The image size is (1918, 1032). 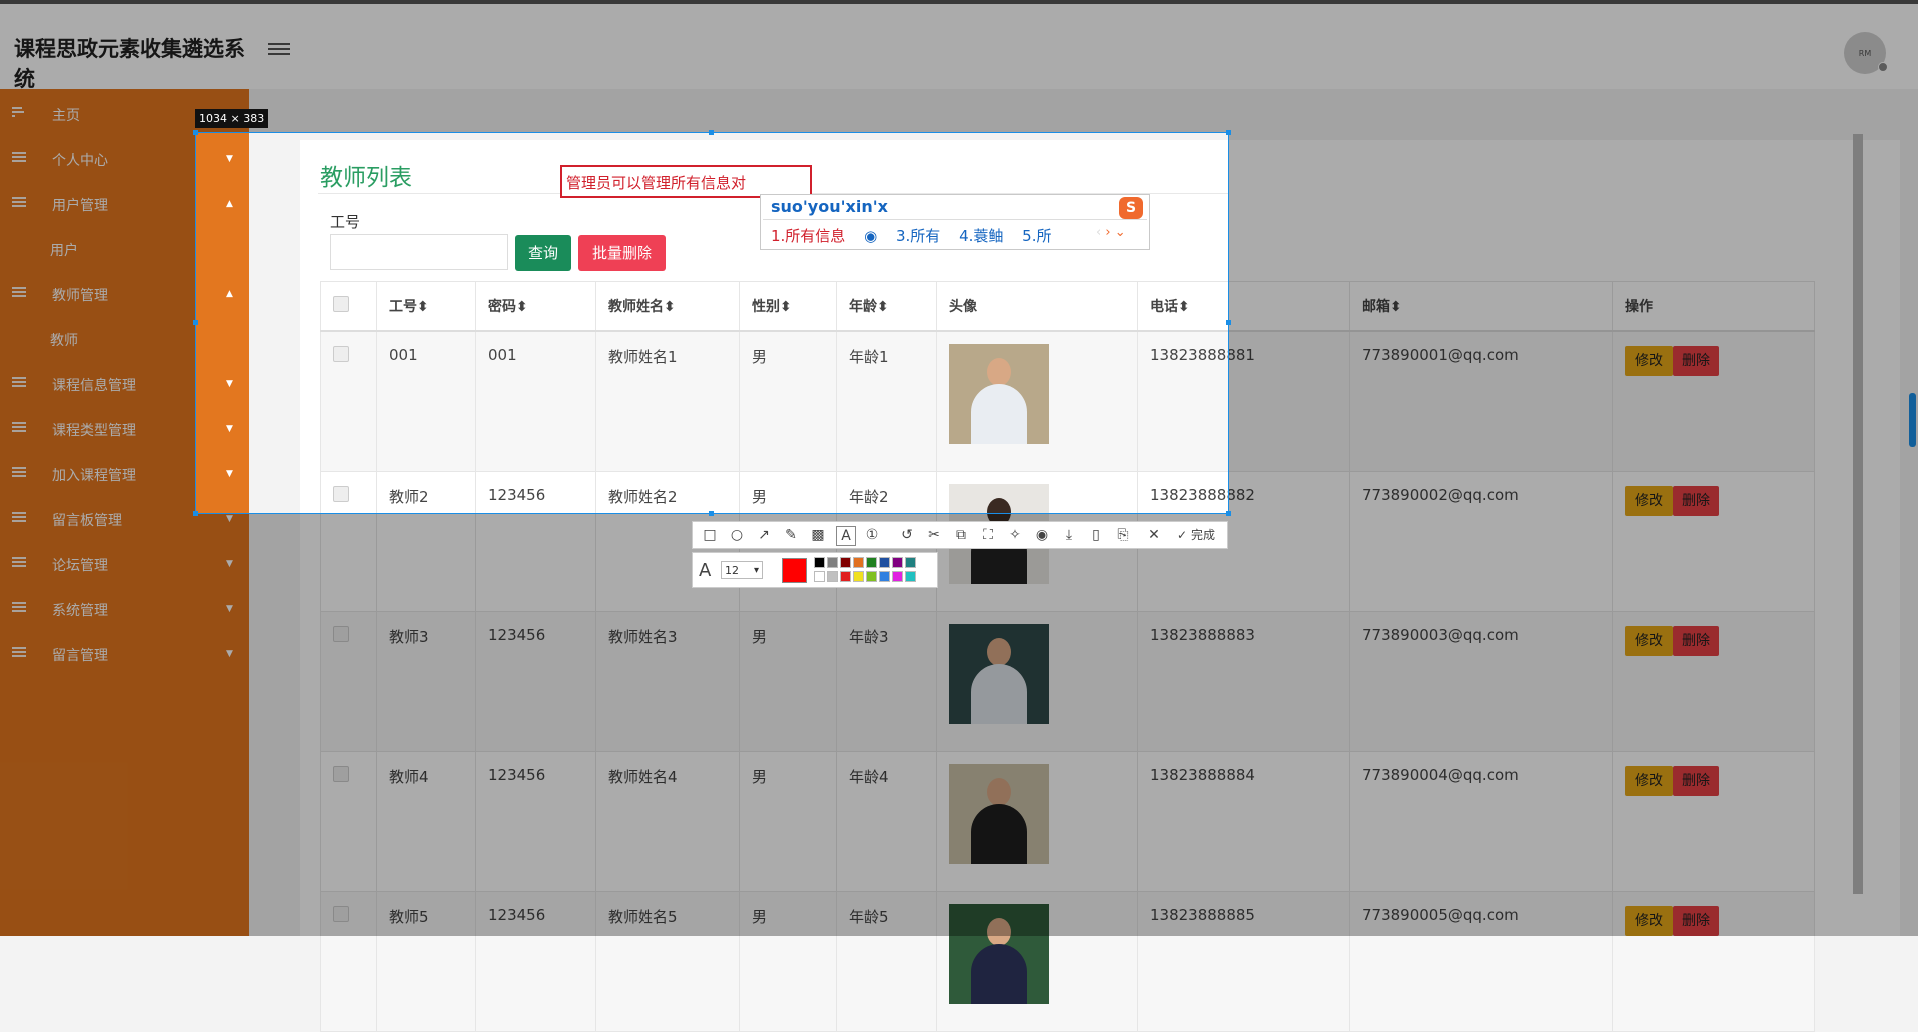 I want to click on capture-size-label: 1034 × 383, so click(x=232, y=118).